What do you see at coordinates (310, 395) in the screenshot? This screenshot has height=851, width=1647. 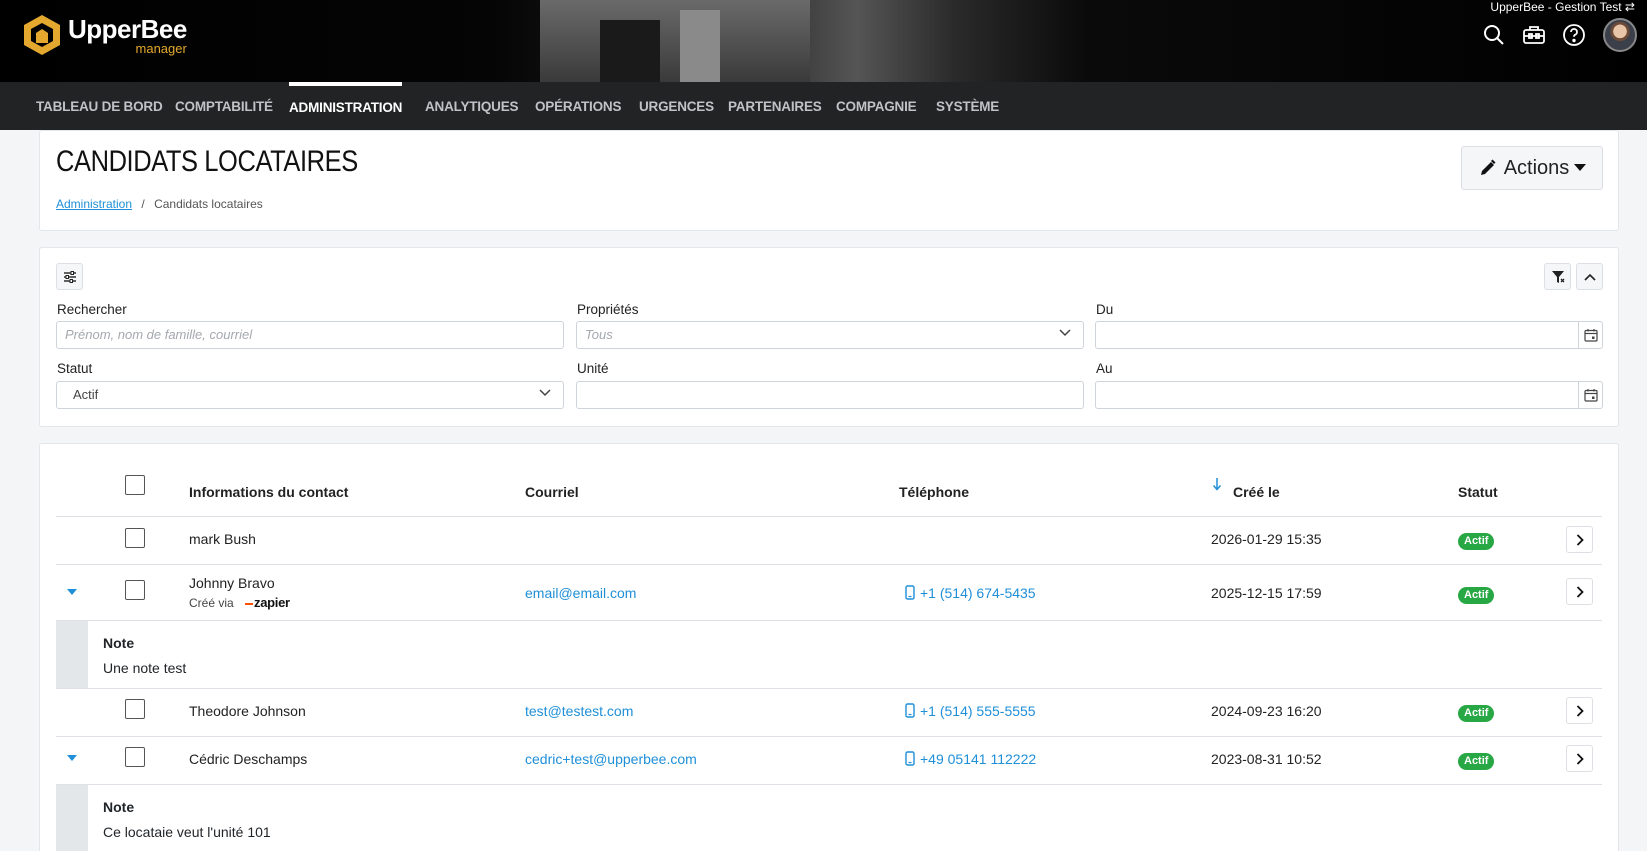 I see `status-select: Actif` at bounding box center [310, 395].